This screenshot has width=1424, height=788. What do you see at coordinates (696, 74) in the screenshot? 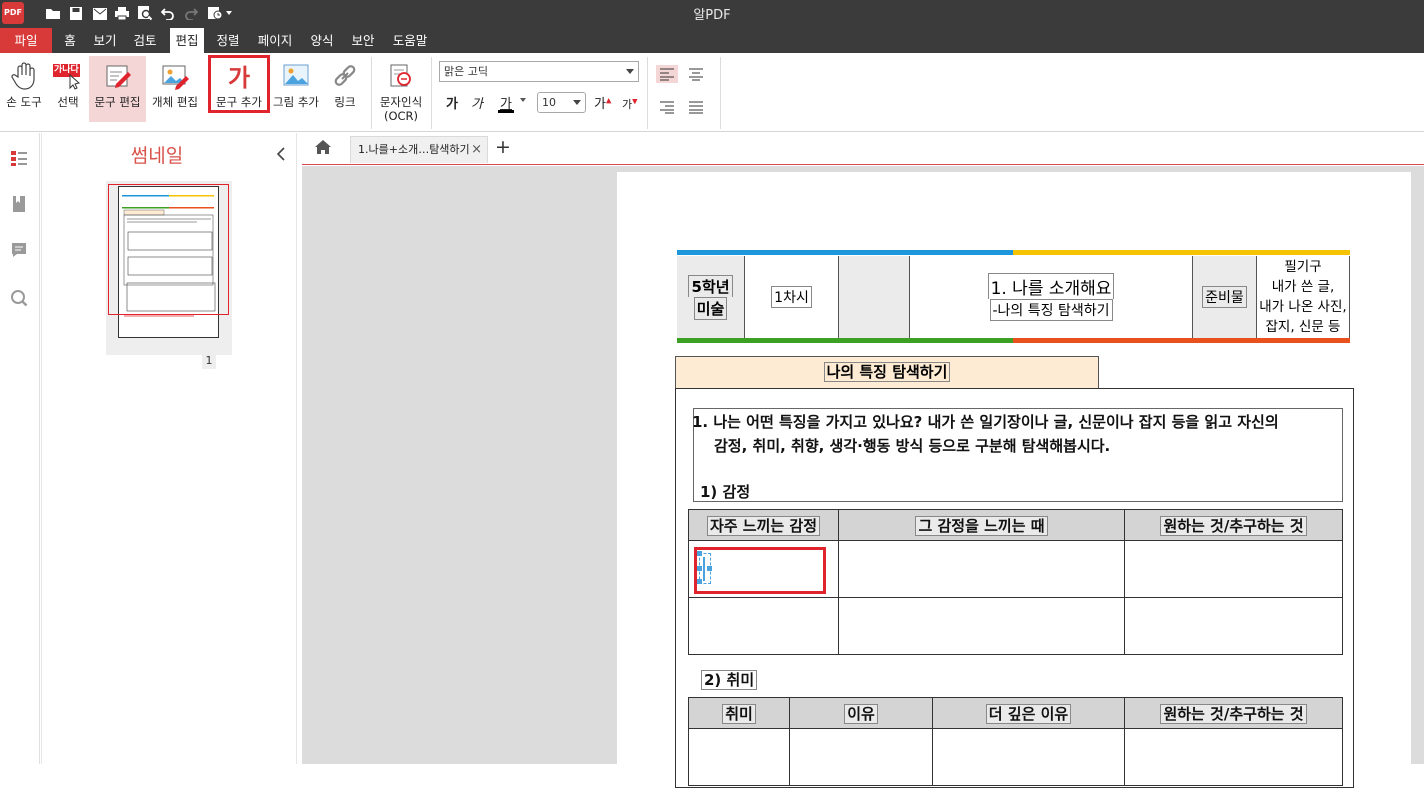
I see `align-center-icon` at bounding box center [696, 74].